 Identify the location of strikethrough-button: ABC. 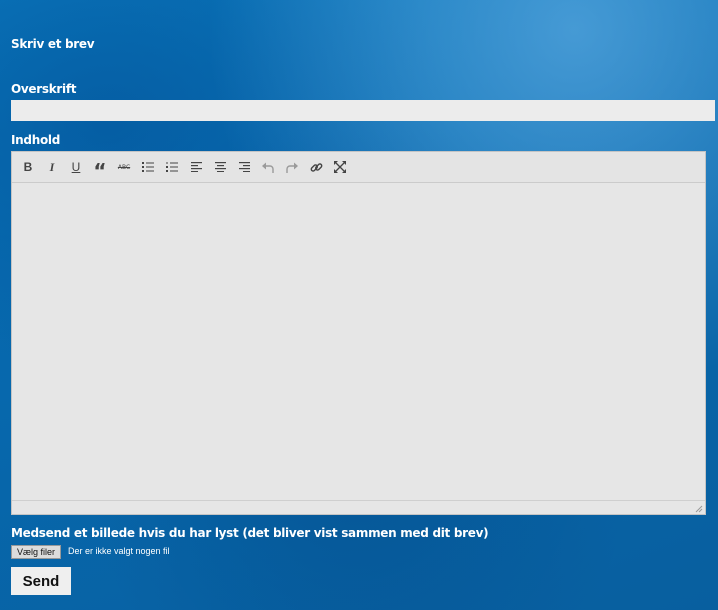
(124, 167).